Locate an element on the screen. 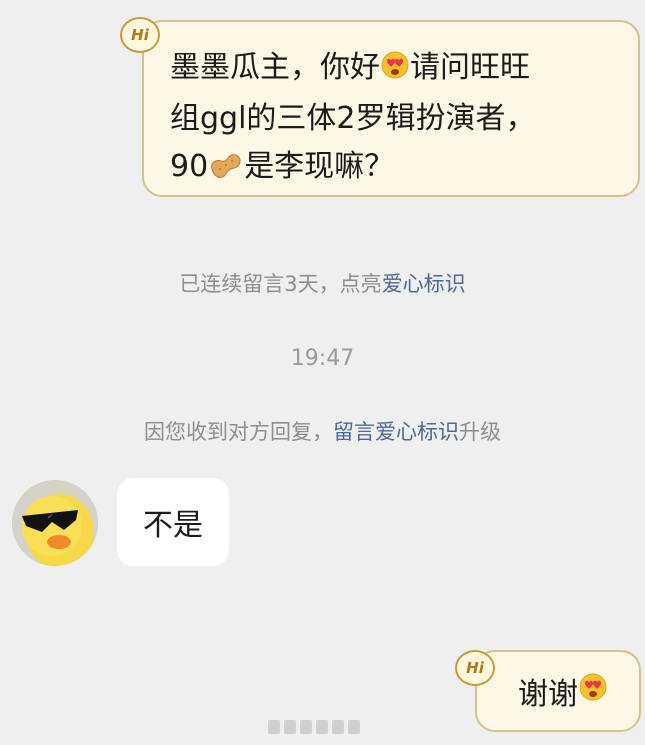 The height and width of the screenshot is (745, 645). message-text: 墨墨瓜主，你好 请问旺旺 组ggl的三体2罗辑扮演者， 90 是李现嘛？ is located at coordinates (395, 119).